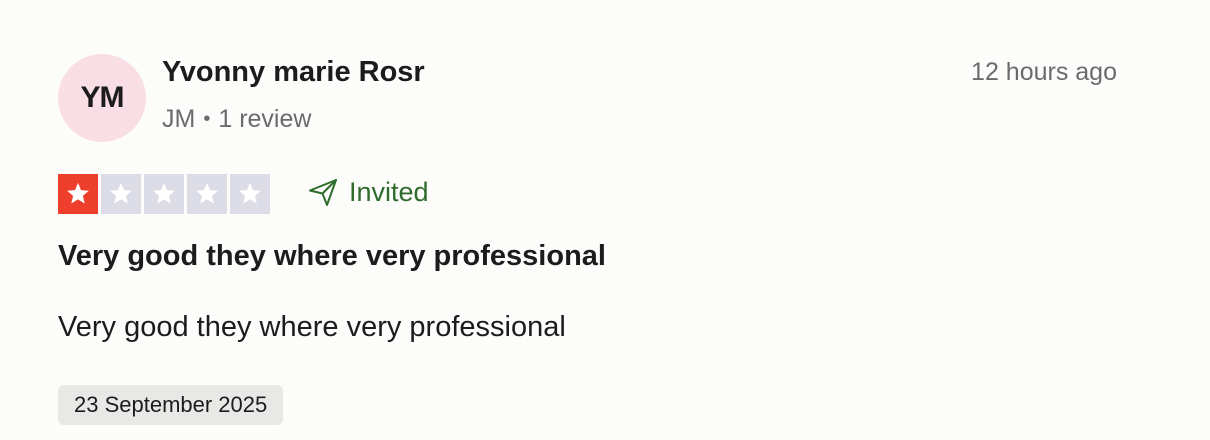 The image size is (1210, 440). I want to click on reviewer-meta: JM • 1 review, so click(236, 119).